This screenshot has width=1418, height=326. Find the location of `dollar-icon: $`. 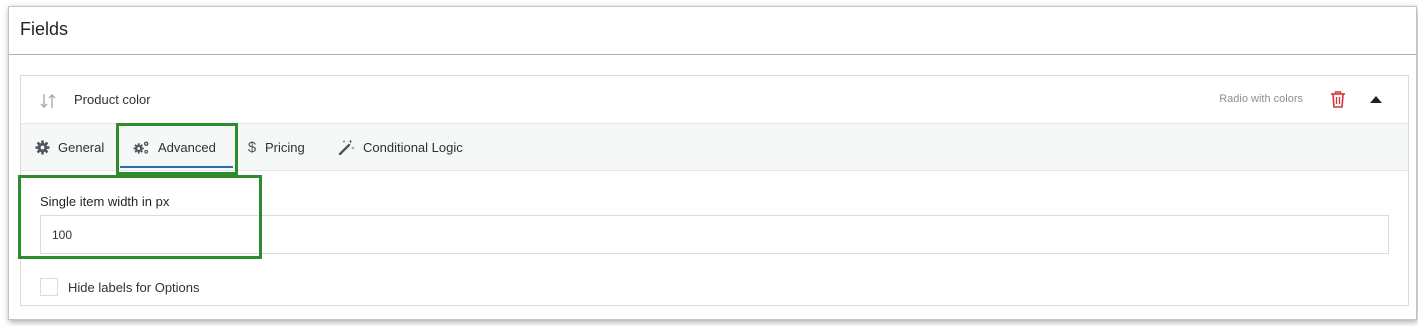

dollar-icon: $ is located at coordinates (252, 147).